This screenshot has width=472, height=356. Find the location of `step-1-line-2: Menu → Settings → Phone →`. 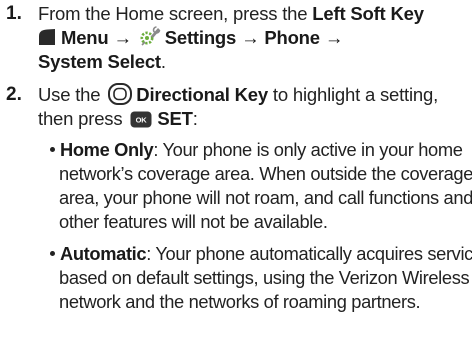

step-1-line-2: Menu → Settings → Phone → is located at coordinates (251, 38).